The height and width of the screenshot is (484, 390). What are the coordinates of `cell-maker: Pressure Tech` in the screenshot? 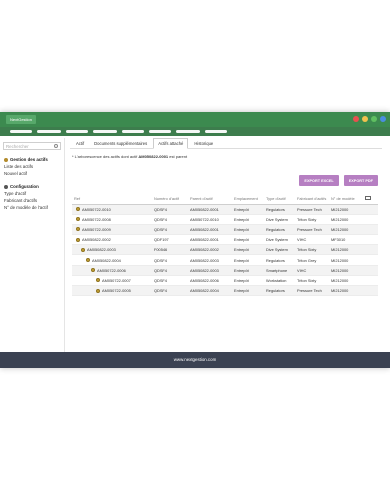 It's located at (312, 291).